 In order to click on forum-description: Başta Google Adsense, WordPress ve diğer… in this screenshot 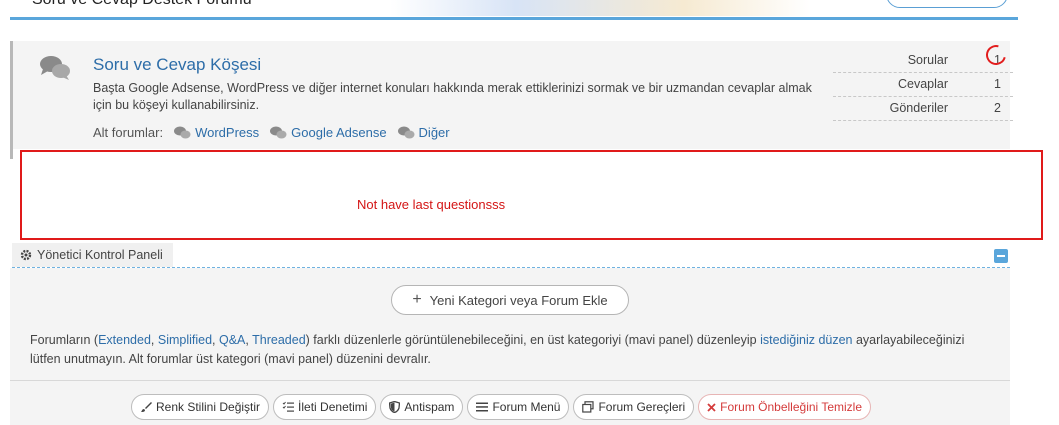, I will do `click(452, 96)`.